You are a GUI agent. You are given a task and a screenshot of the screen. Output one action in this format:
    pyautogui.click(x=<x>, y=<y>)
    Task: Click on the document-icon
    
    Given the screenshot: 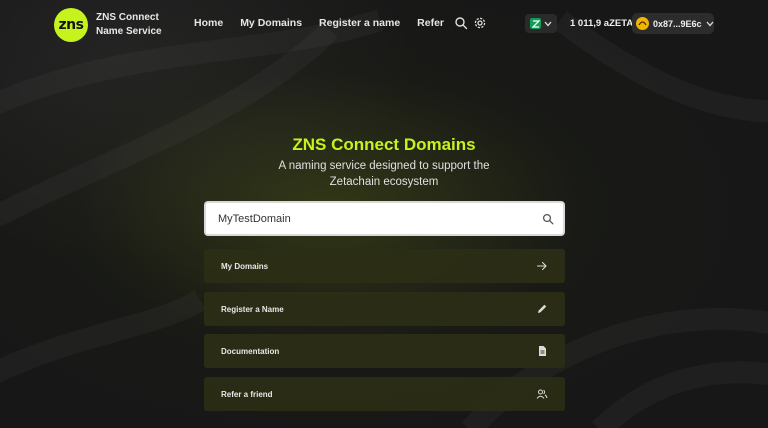 What is the action you would take?
    pyautogui.click(x=542, y=351)
    